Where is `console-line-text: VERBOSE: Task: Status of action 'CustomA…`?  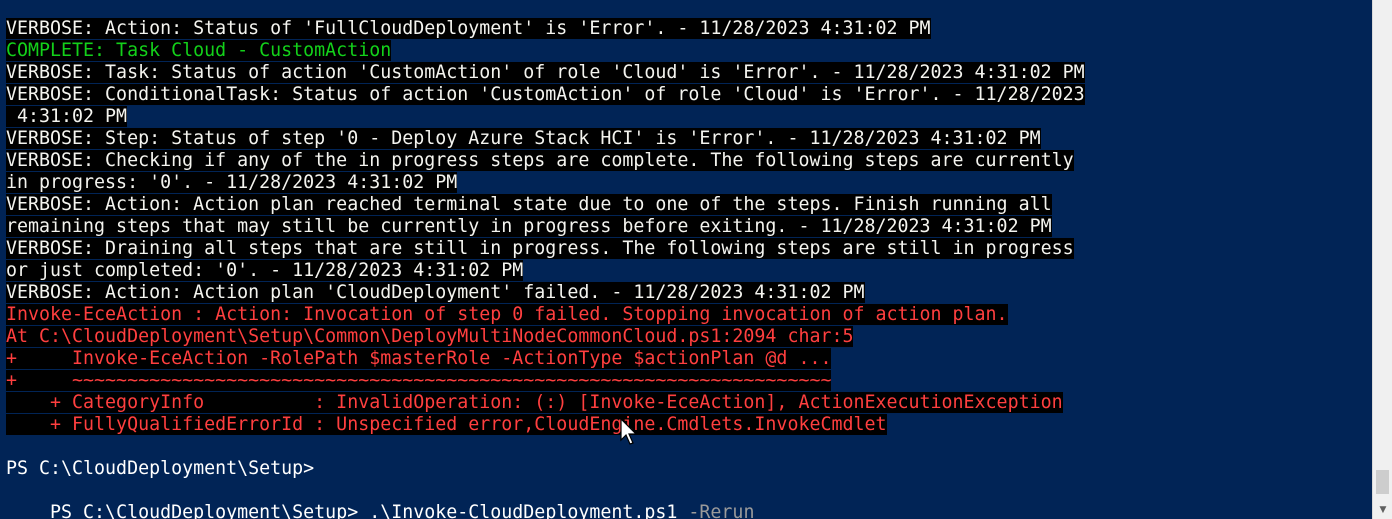 console-line-text: VERBOSE: Task: Status of action 'CustomA… is located at coordinates (545, 72).